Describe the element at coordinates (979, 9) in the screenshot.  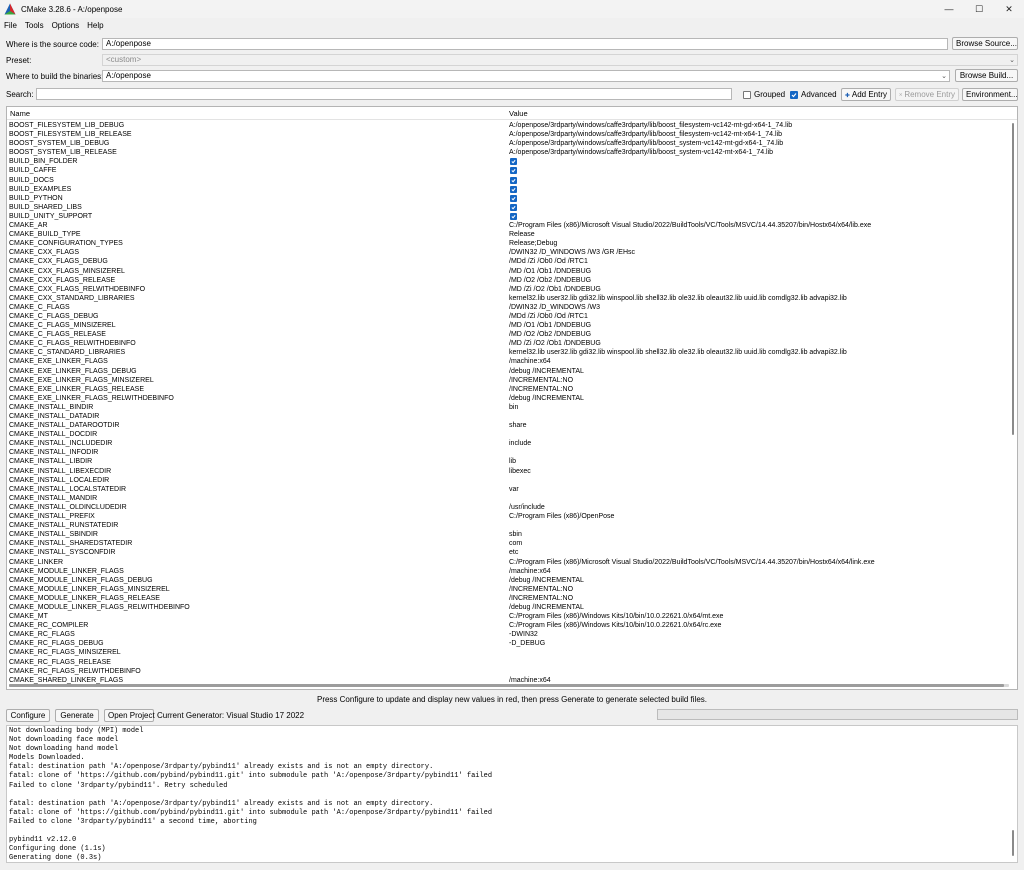
I see `maximize-button: ☐` at that location.